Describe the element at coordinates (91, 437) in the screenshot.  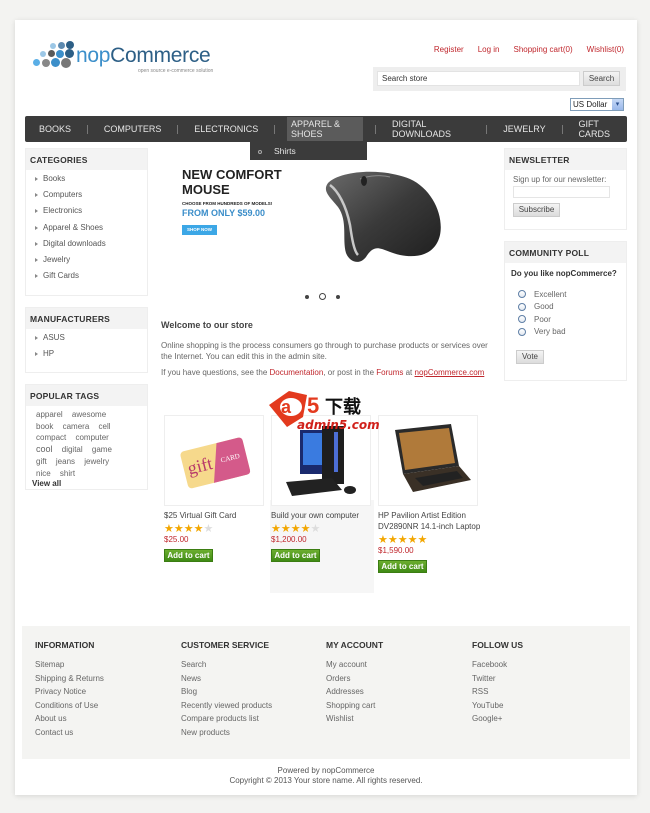
I see `tag-link: computer` at that location.